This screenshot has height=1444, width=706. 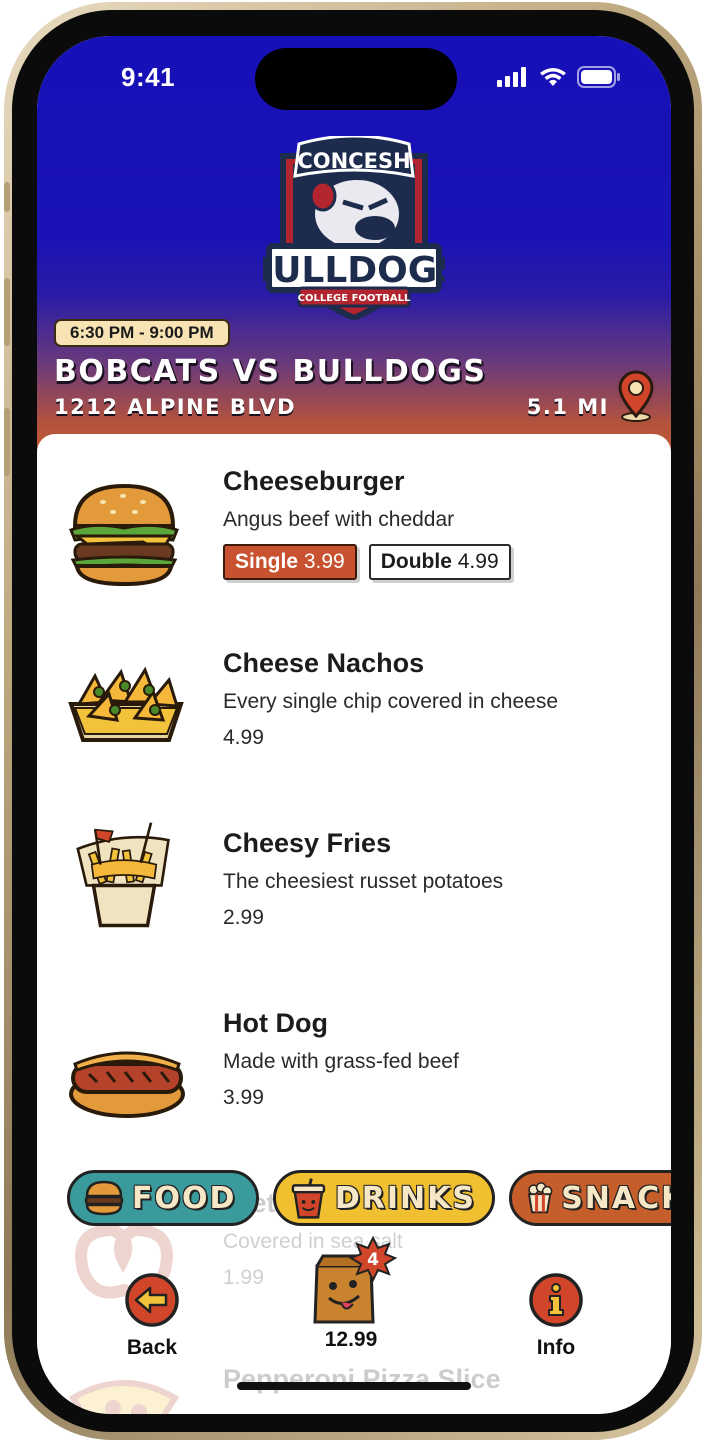 What do you see at coordinates (152, 1300) in the screenshot?
I see `back-arrow-icon` at bounding box center [152, 1300].